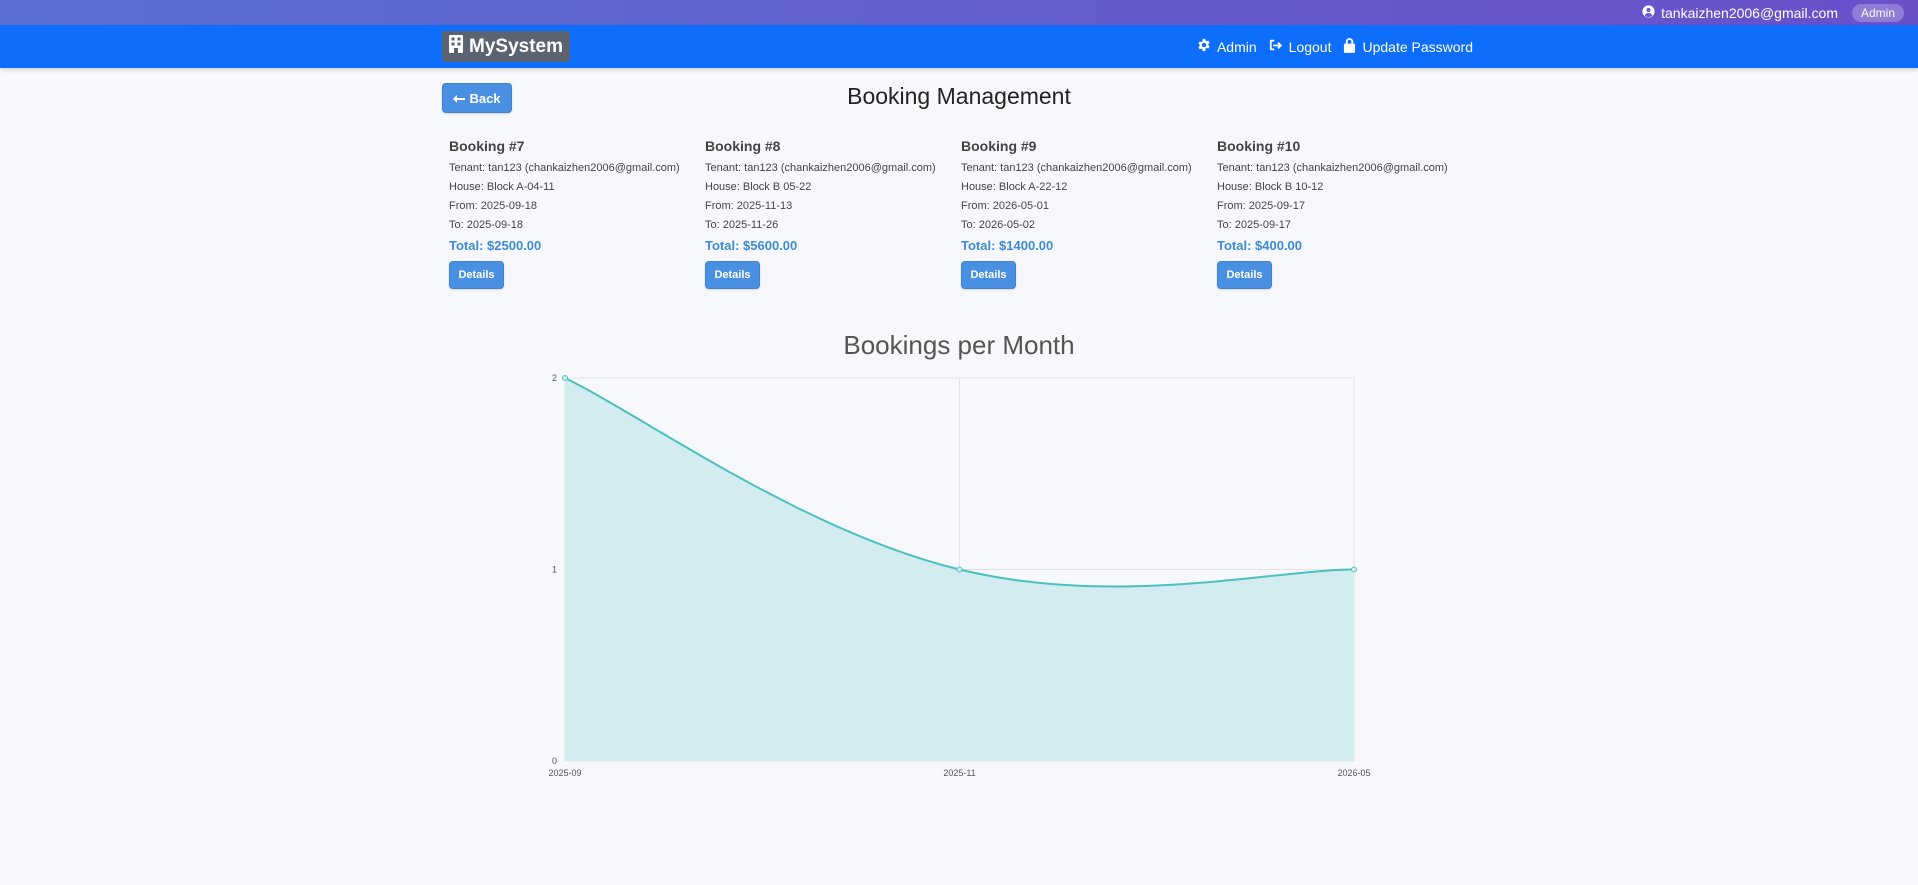 This screenshot has width=1918, height=885. Describe the element at coordinates (516, 46) in the screenshot. I see `brand-name: MySystem` at that location.